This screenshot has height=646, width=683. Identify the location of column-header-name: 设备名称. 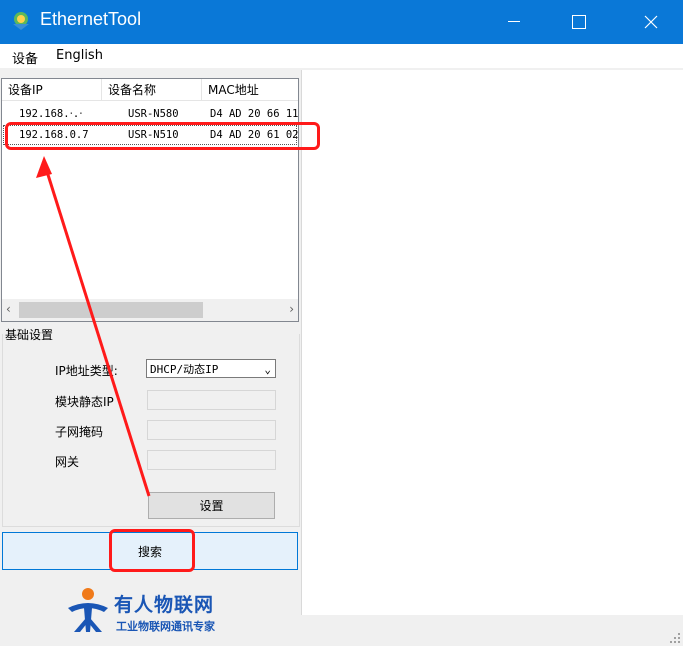
(152, 90).